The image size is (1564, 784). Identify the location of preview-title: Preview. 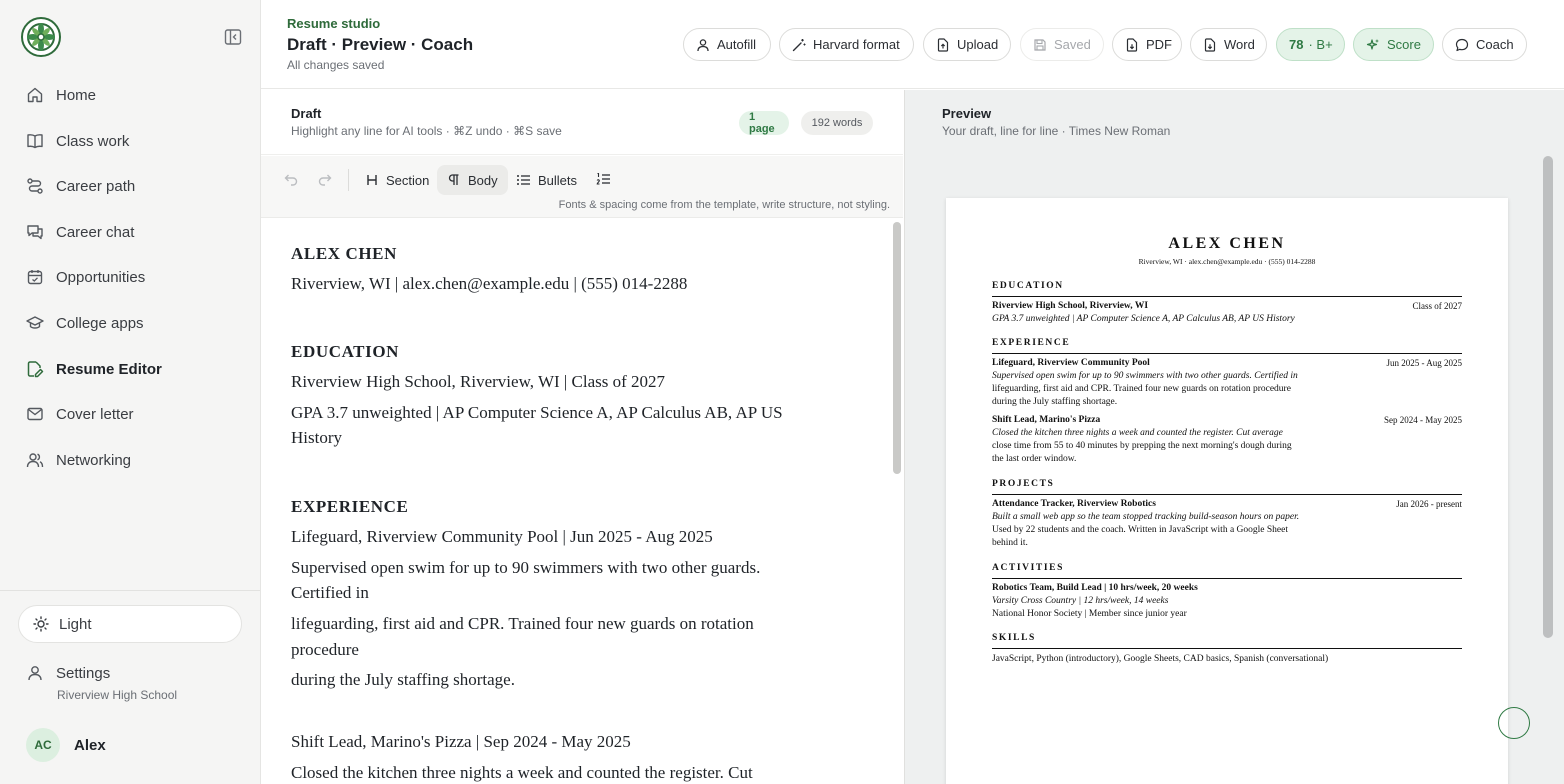
(967, 113).